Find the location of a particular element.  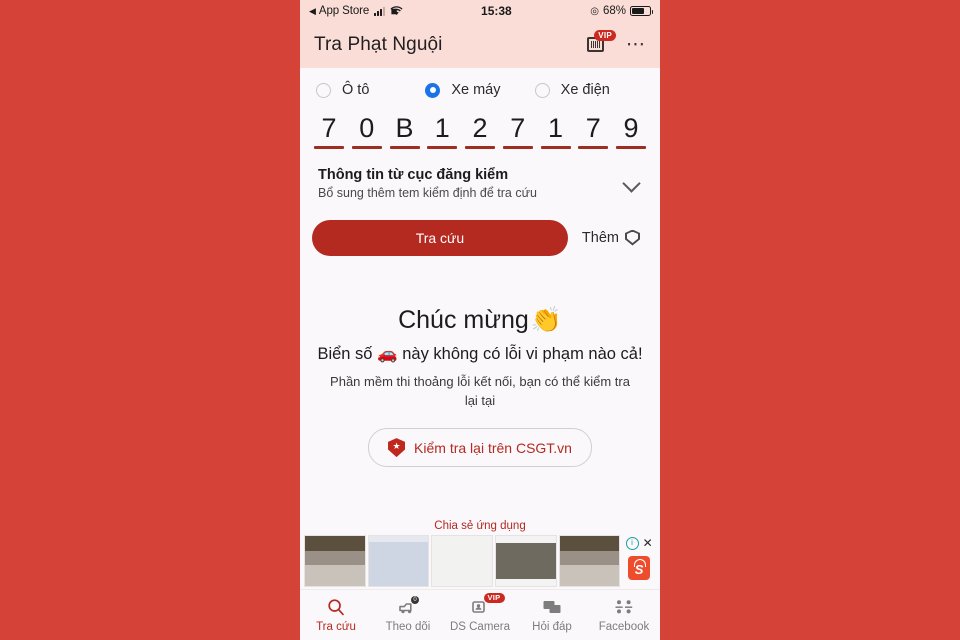

signal-bars-icon is located at coordinates (380, 11).